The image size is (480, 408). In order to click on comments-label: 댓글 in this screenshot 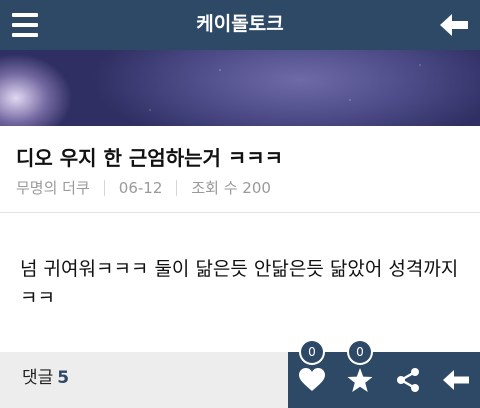, I will do `click(38, 378)`.